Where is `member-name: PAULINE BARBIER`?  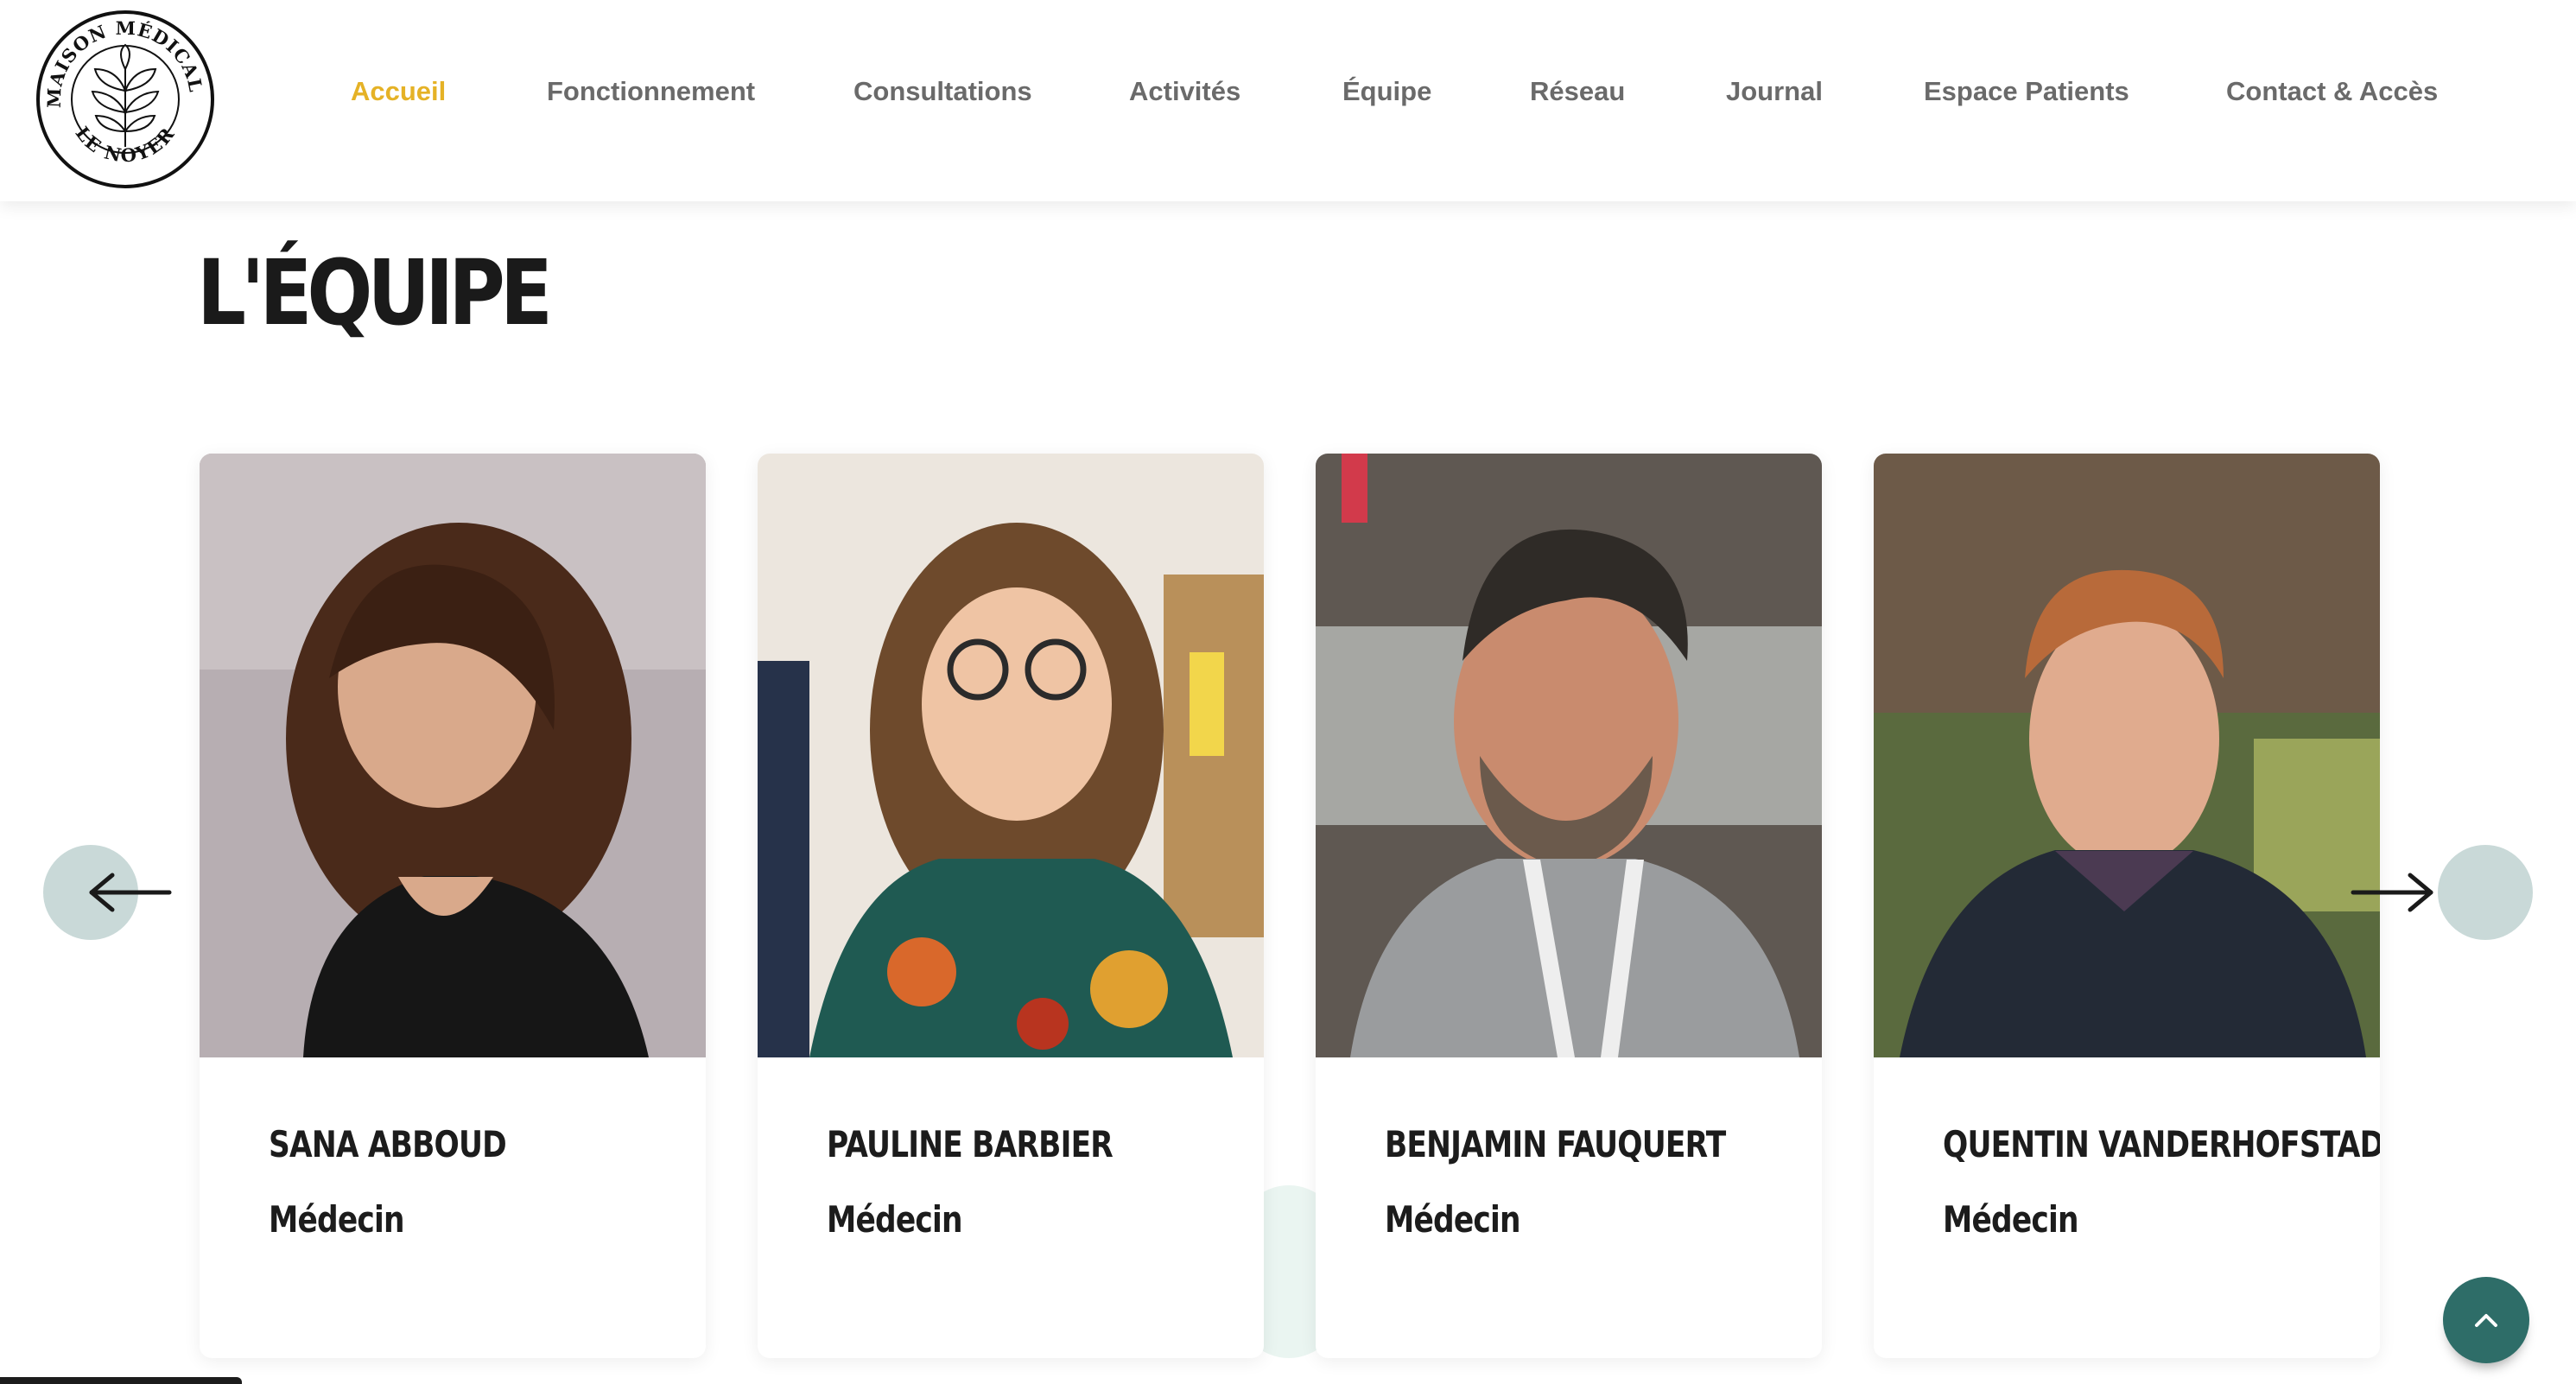
member-name: PAULINE BARBIER is located at coordinates (970, 1144).